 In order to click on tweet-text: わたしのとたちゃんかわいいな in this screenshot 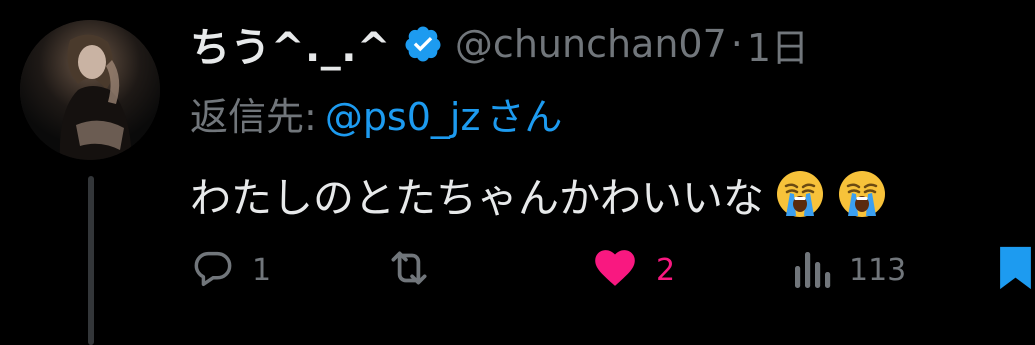, I will do `click(539, 194)`.